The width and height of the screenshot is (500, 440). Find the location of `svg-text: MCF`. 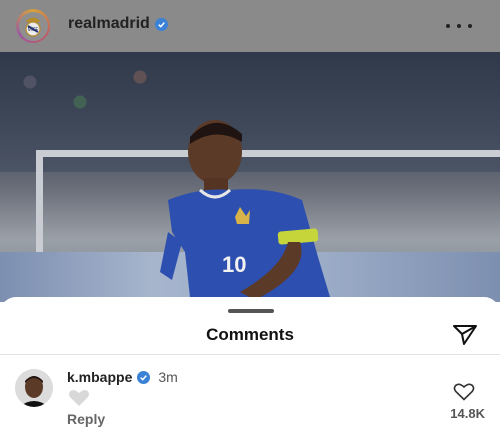

svg-text: MCF is located at coordinates (33, 30).